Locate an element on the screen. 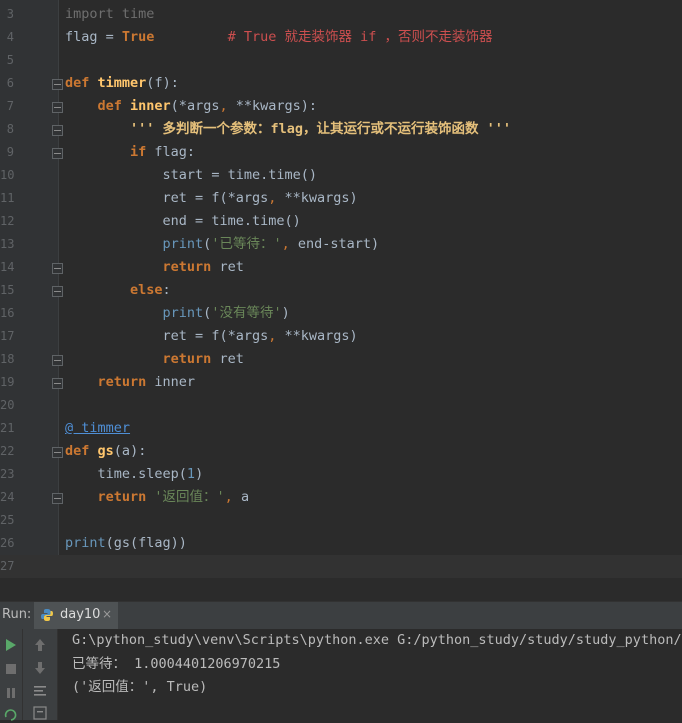 This screenshot has height=723, width=682. code-line: 5 is located at coordinates (341, 60).